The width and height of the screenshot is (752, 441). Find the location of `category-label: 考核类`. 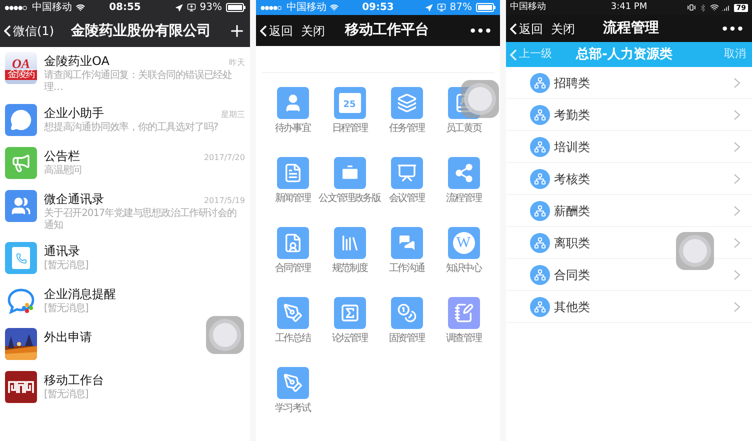

category-label: 考核类 is located at coordinates (572, 179).